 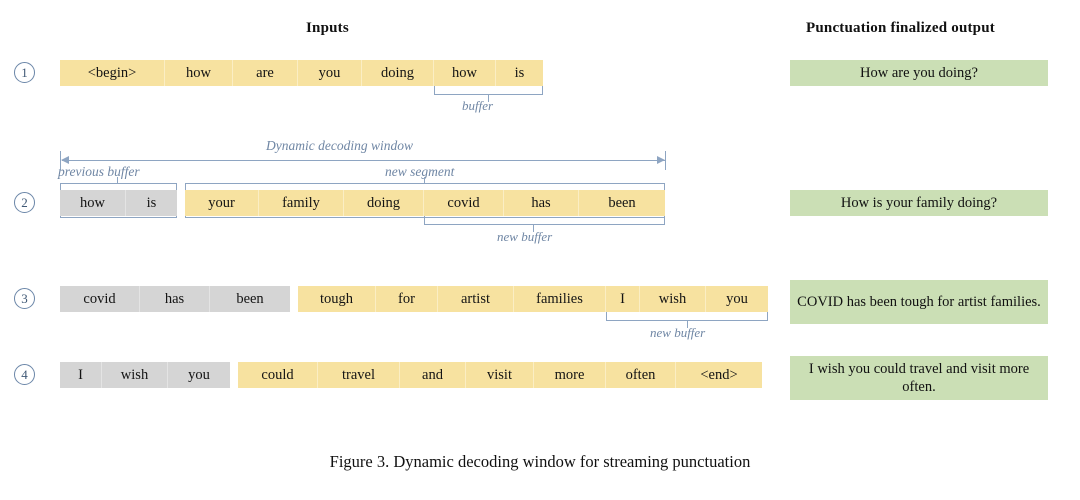 What do you see at coordinates (24, 72) in the screenshot?
I see `step-number-1: 1` at bounding box center [24, 72].